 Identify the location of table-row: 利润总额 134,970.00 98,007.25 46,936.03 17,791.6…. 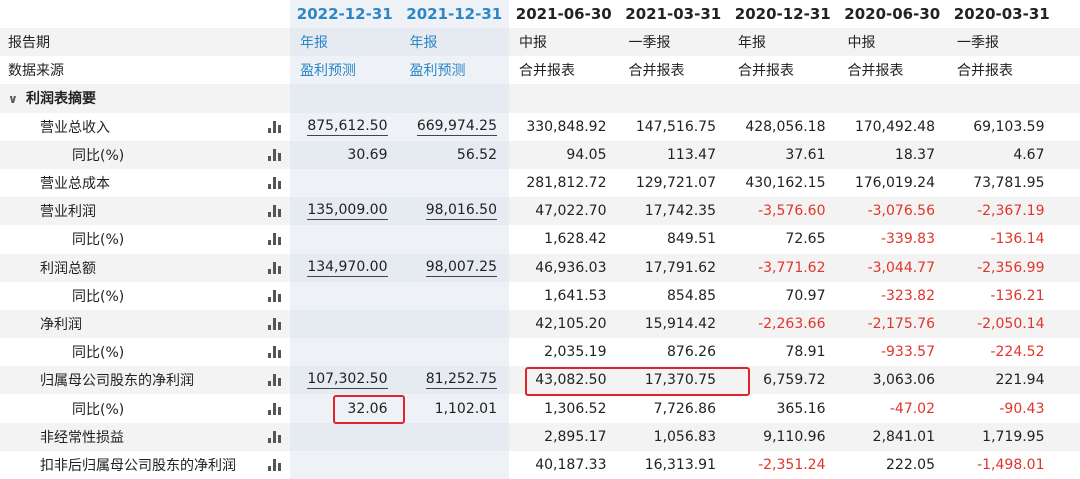
(540, 267).